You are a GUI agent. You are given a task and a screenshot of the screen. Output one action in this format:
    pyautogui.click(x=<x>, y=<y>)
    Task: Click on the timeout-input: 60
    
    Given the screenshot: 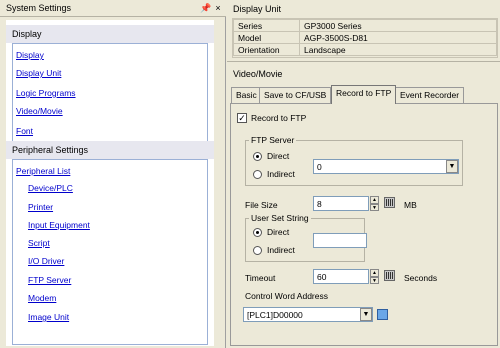 What is the action you would take?
    pyautogui.click(x=341, y=276)
    